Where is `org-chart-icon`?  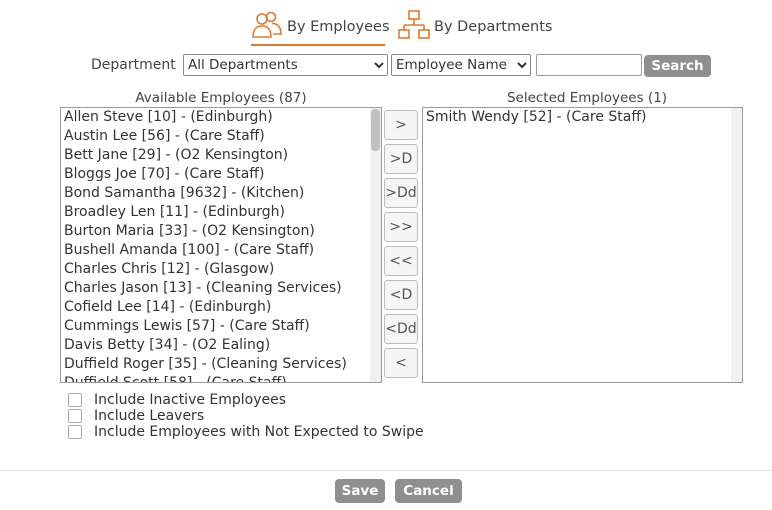
org-chart-icon is located at coordinates (414, 27).